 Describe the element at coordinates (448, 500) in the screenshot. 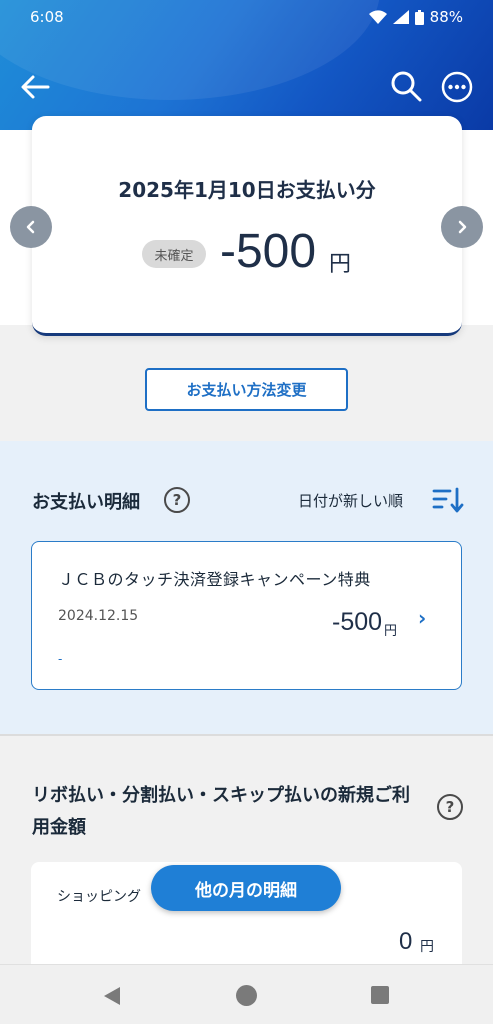

I see `sort-descending-icon` at that location.